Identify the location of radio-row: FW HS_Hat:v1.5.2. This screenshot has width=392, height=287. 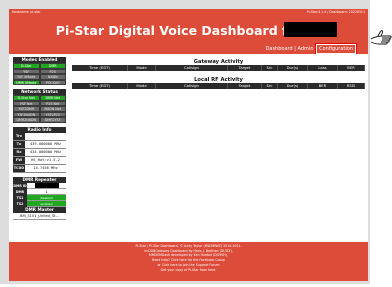
(39, 160).